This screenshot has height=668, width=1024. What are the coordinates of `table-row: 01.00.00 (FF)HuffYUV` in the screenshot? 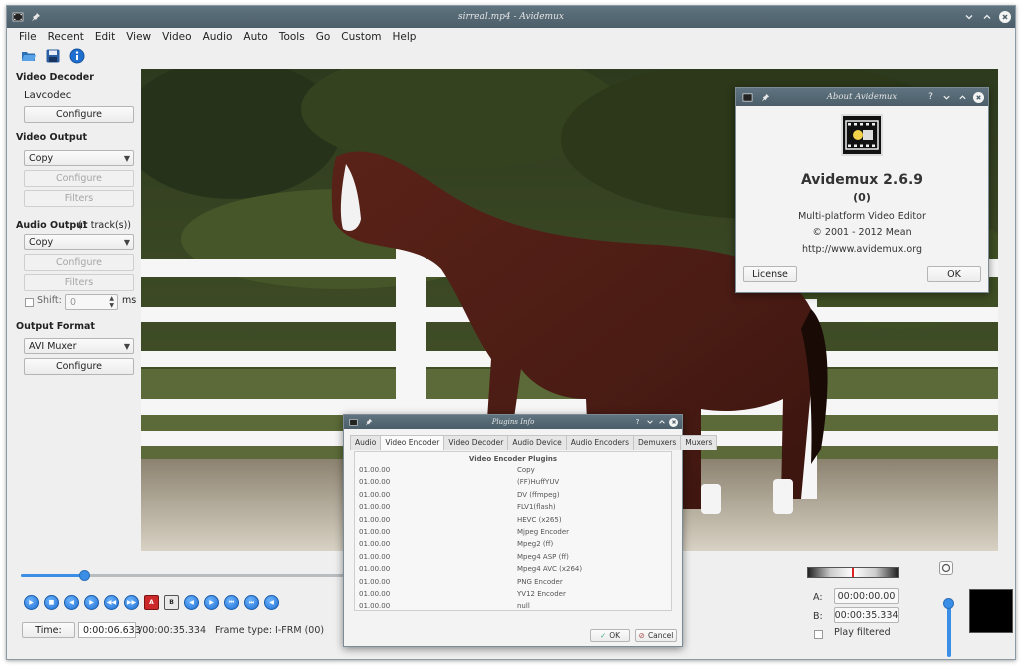 It's located at (513, 482).